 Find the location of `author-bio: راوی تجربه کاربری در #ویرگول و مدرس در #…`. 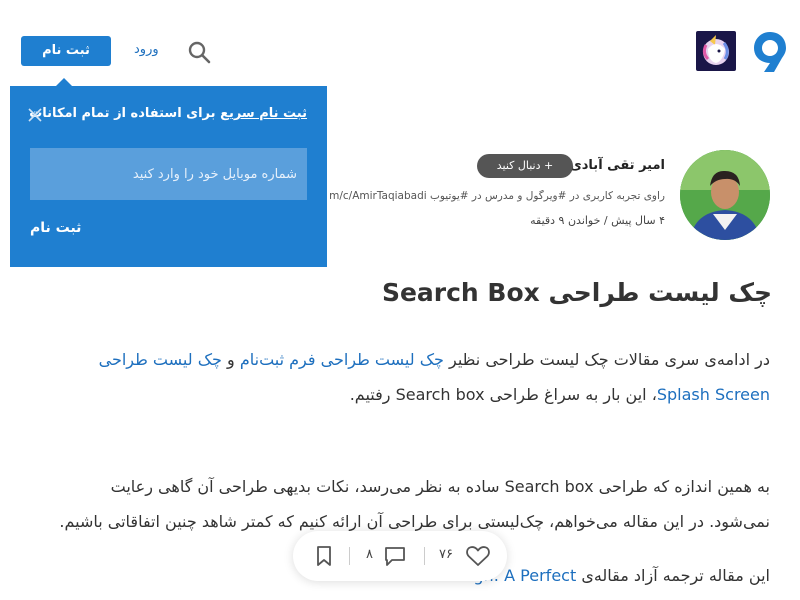

author-bio: راوی تجربه کاربری در #ویرگول و مدرس در #… is located at coordinates (497, 196).